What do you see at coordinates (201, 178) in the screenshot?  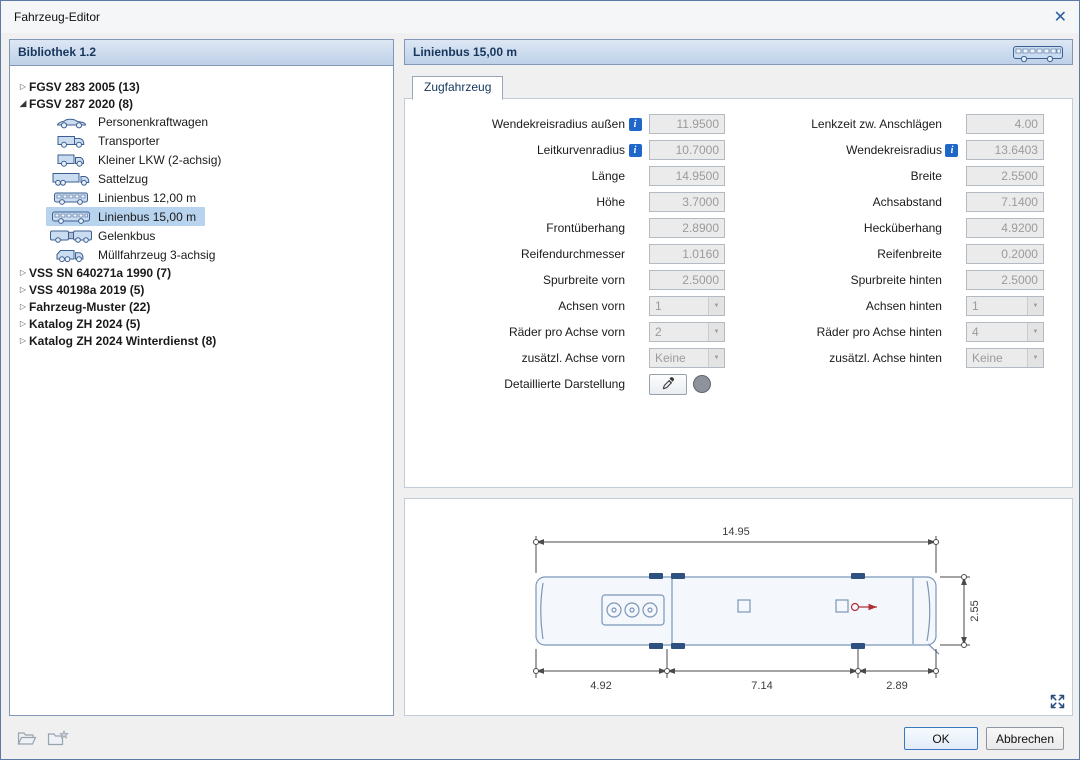 I see `tree-item-sattelzug: Sattelzug` at bounding box center [201, 178].